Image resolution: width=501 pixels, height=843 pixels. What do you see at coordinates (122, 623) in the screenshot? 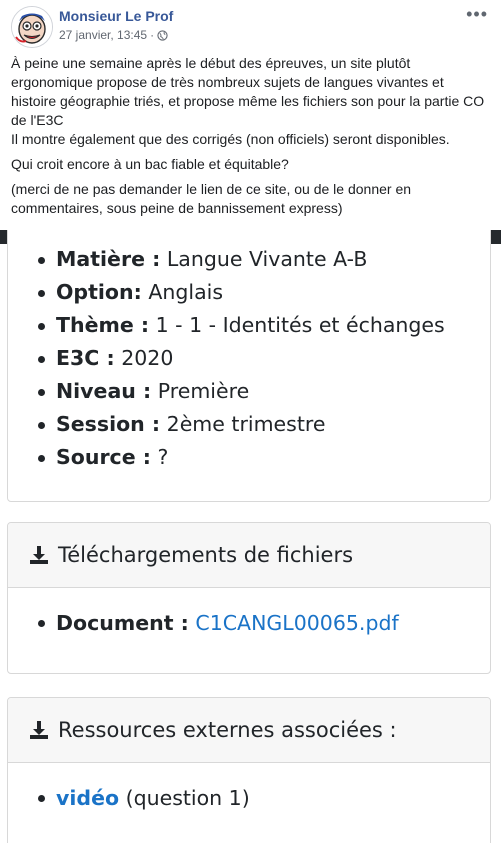
I see `document-label: Document :` at bounding box center [122, 623].